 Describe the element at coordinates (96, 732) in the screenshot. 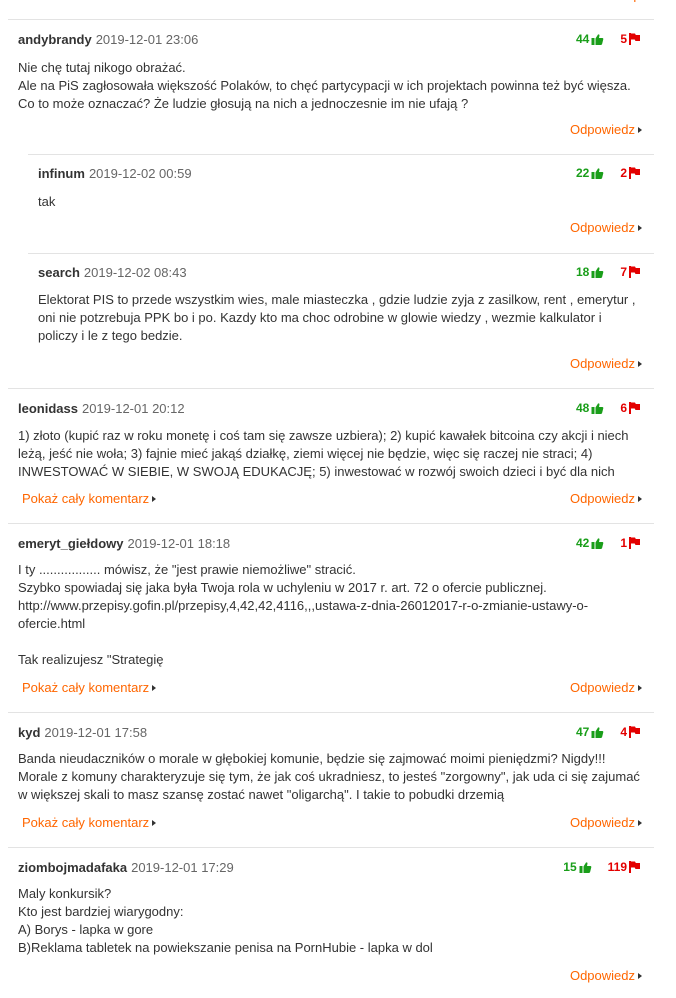

I see `comment-date: 2019-12-01 17:58` at that location.